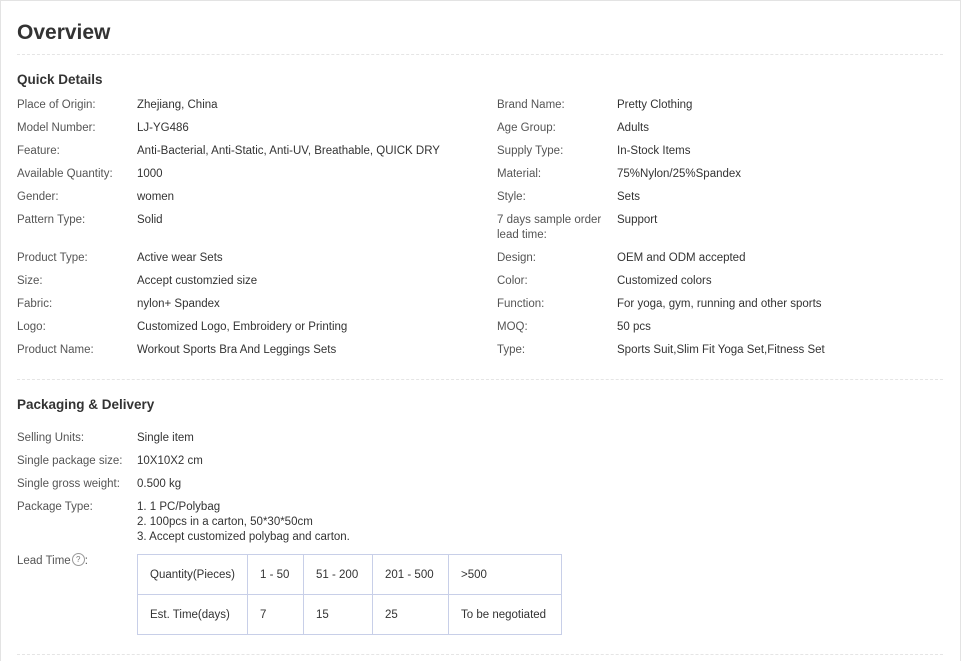 The height and width of the screenshot is (661, 961). What do you see at coordinates (531, 105) in the screenshot?
I see `attr-label: Brand Name:` at bounding box center [531, 105].